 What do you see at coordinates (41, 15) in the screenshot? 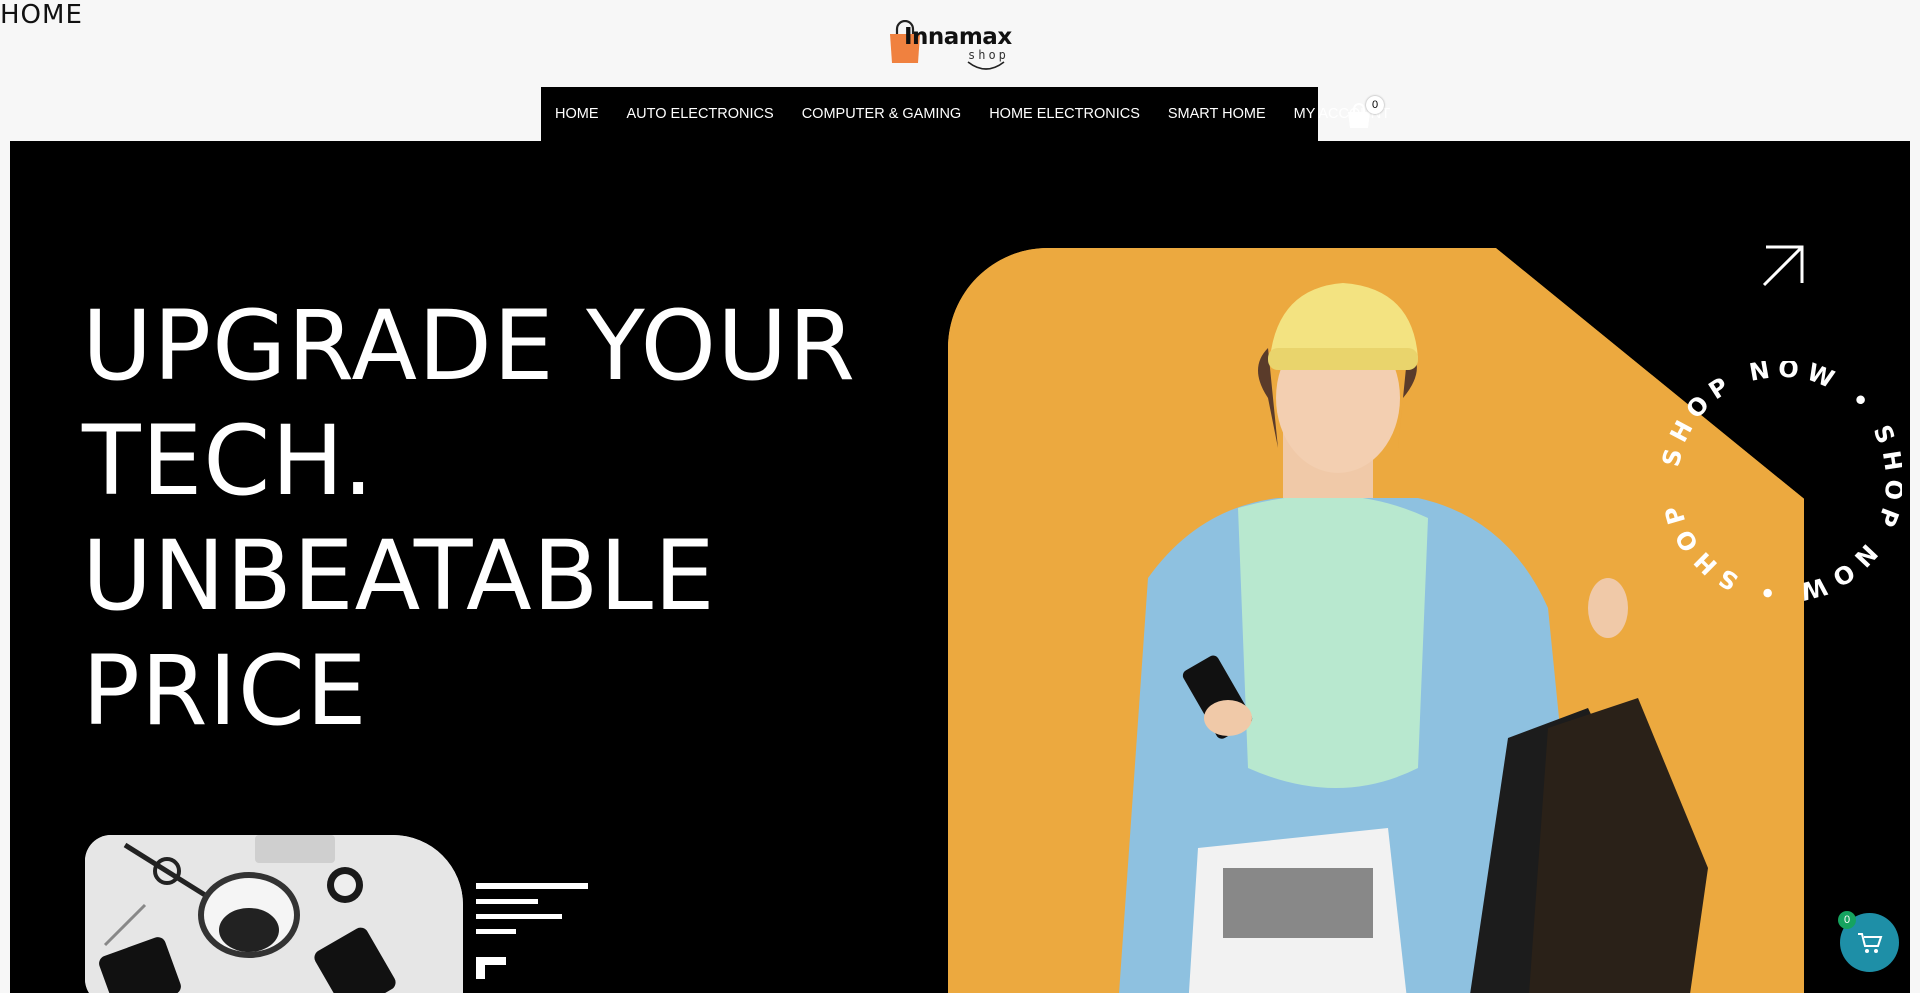
I see `page-title: HOME` at bounding box center [41, 15].